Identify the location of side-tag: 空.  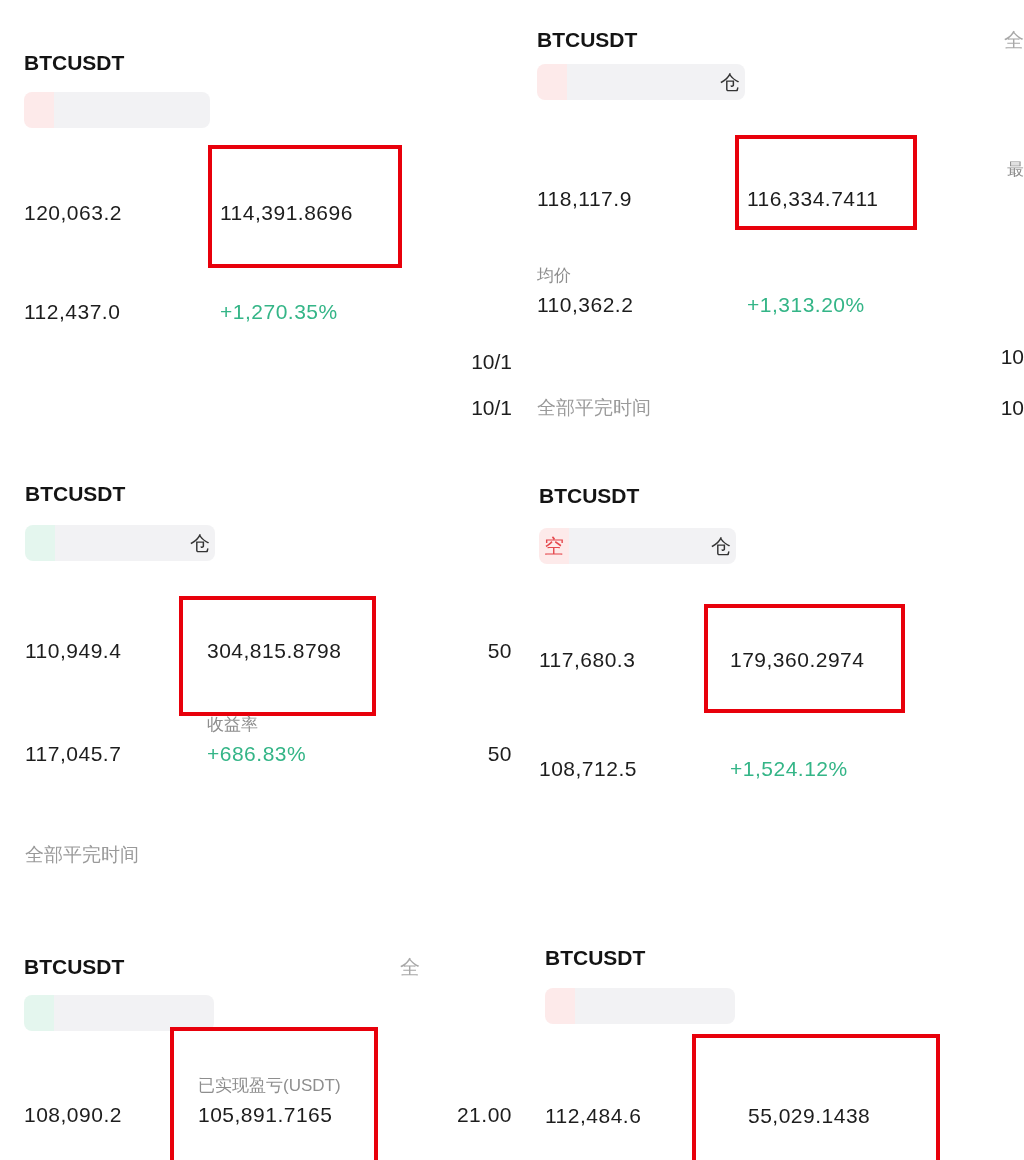
(554, 546).